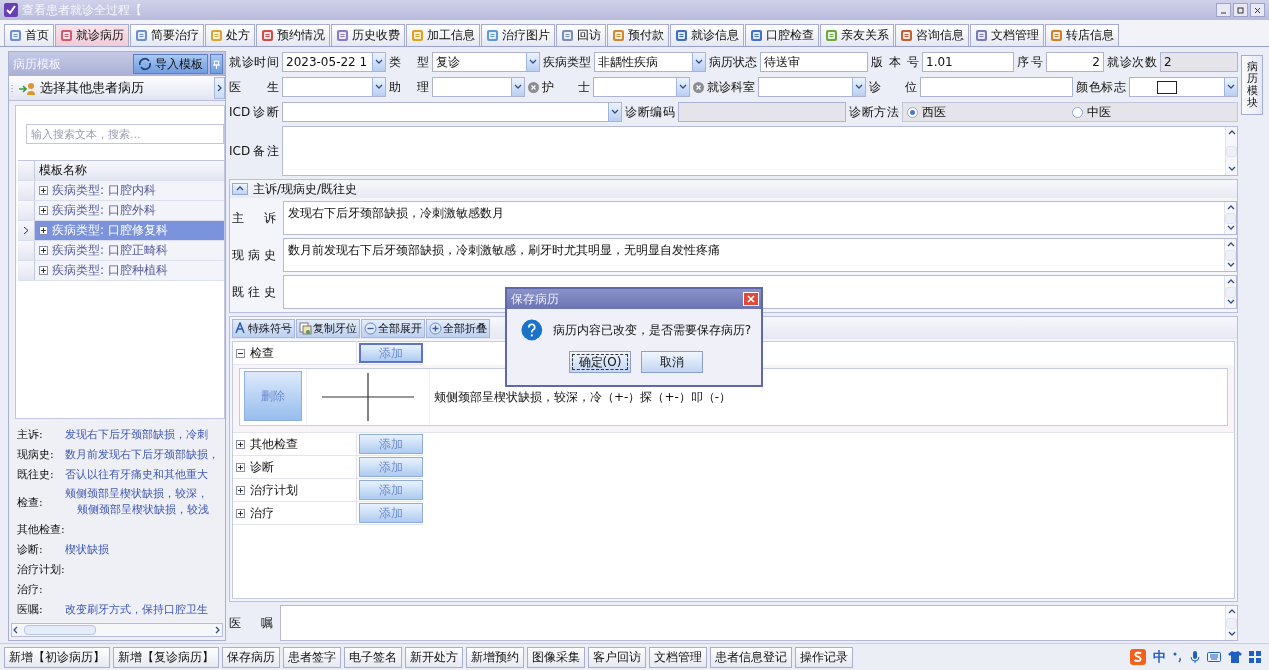  I want to click on tab: 加工信息, so click(443, 35).